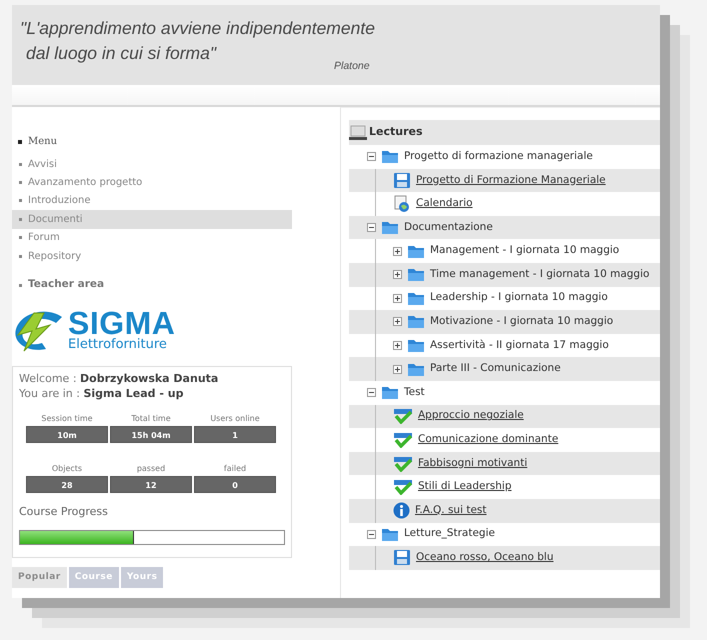 The width and height of the screenshot is (707, 640). I want to click on lecture-link: F.A.Q. sui test, so click(451, 510).